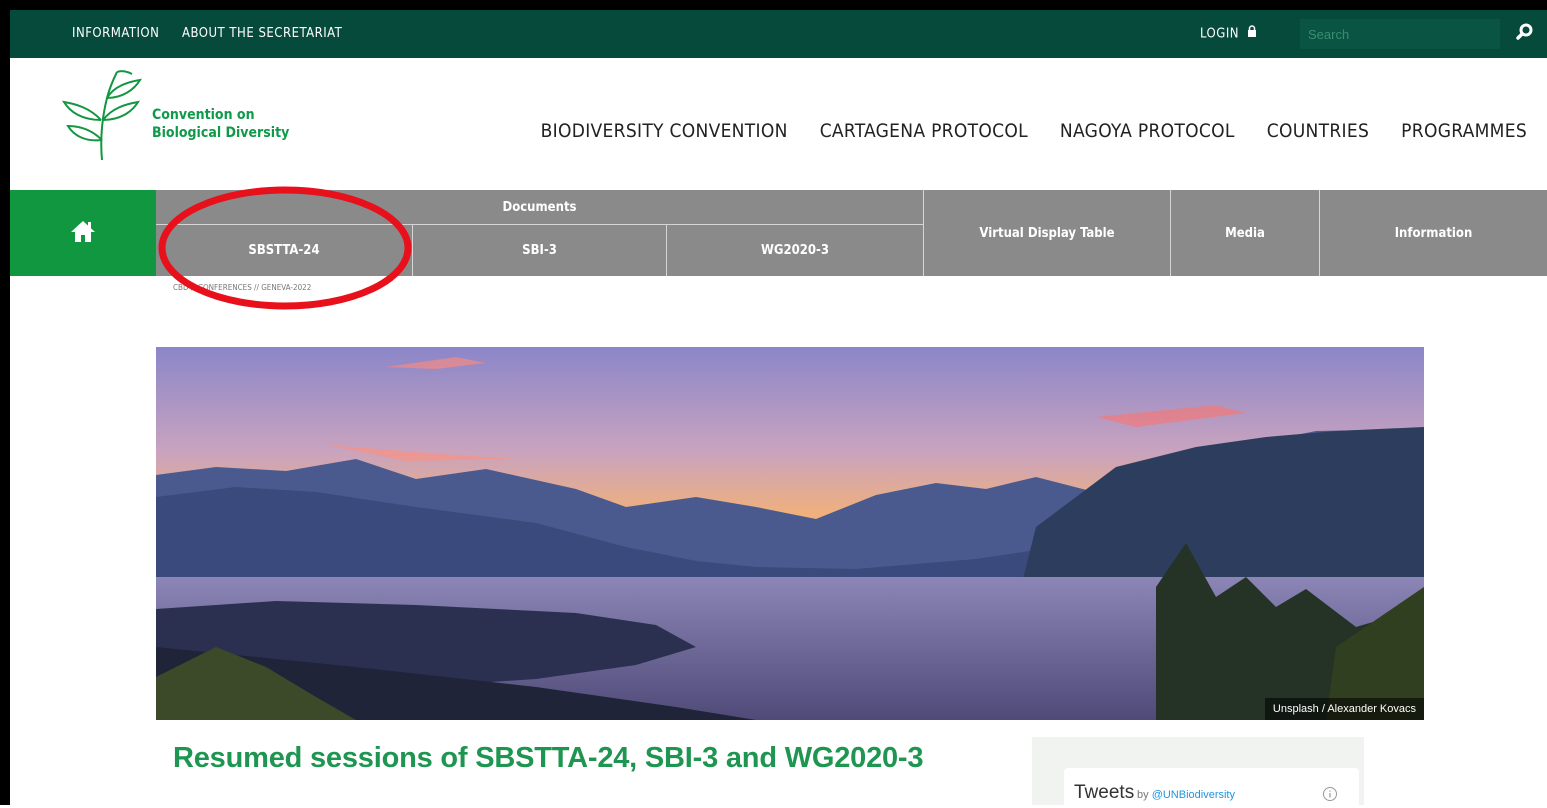  Describe the element at coordinates (1344, 709) in the screenshot. I see `photo-credit: Unsplash / Alexander Kovacs` at that location.